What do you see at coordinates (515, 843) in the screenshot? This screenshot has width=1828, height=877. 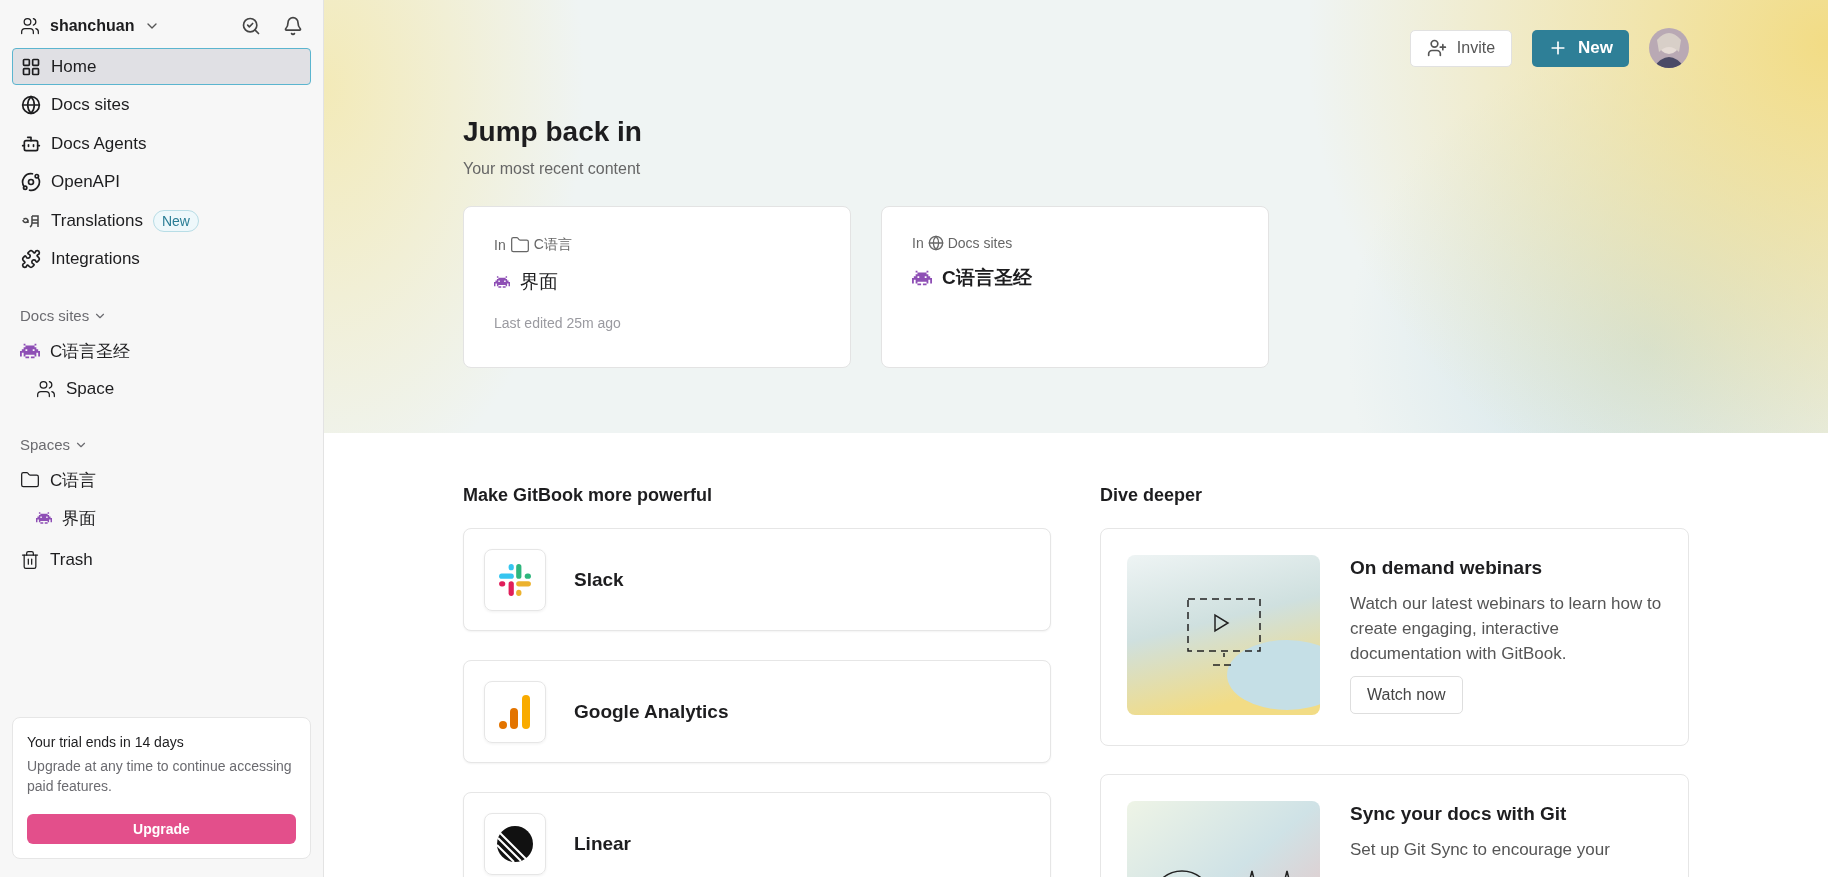 I see `striped-circle-logo-icon` at bounding box center [515, 843].